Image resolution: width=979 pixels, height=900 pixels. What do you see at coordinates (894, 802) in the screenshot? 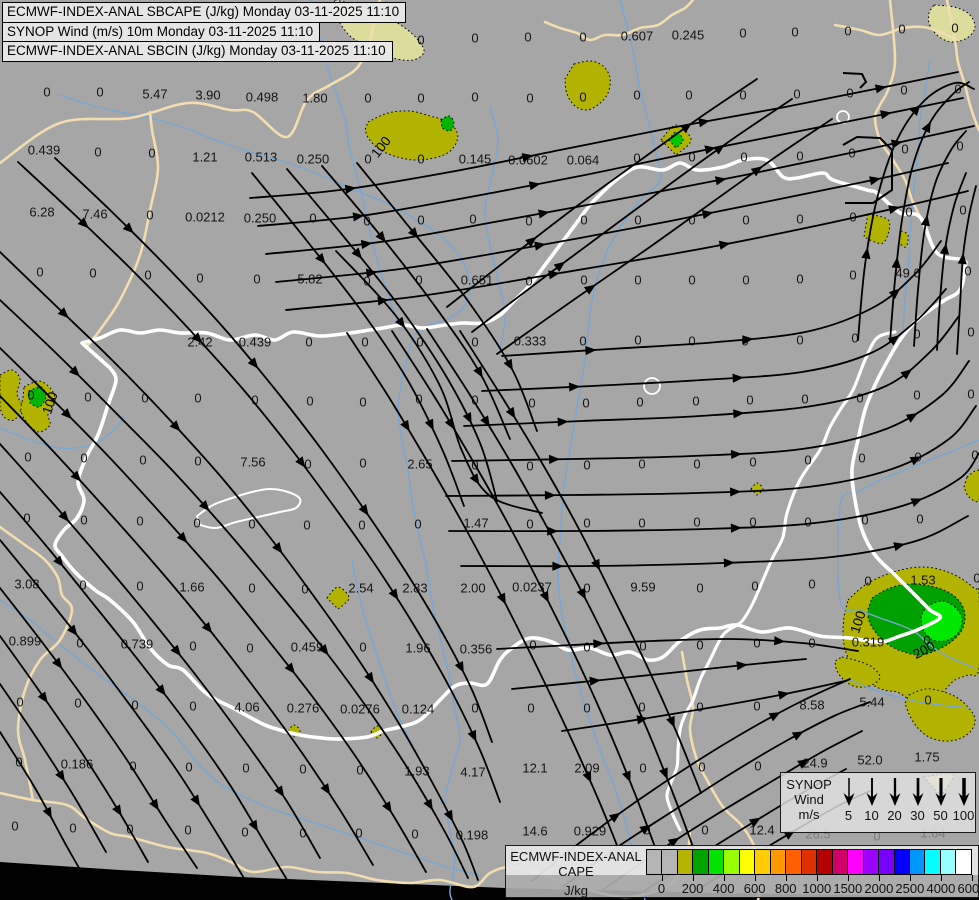
I see `wind-speed-item: 20` at bounding box center [894, 802].